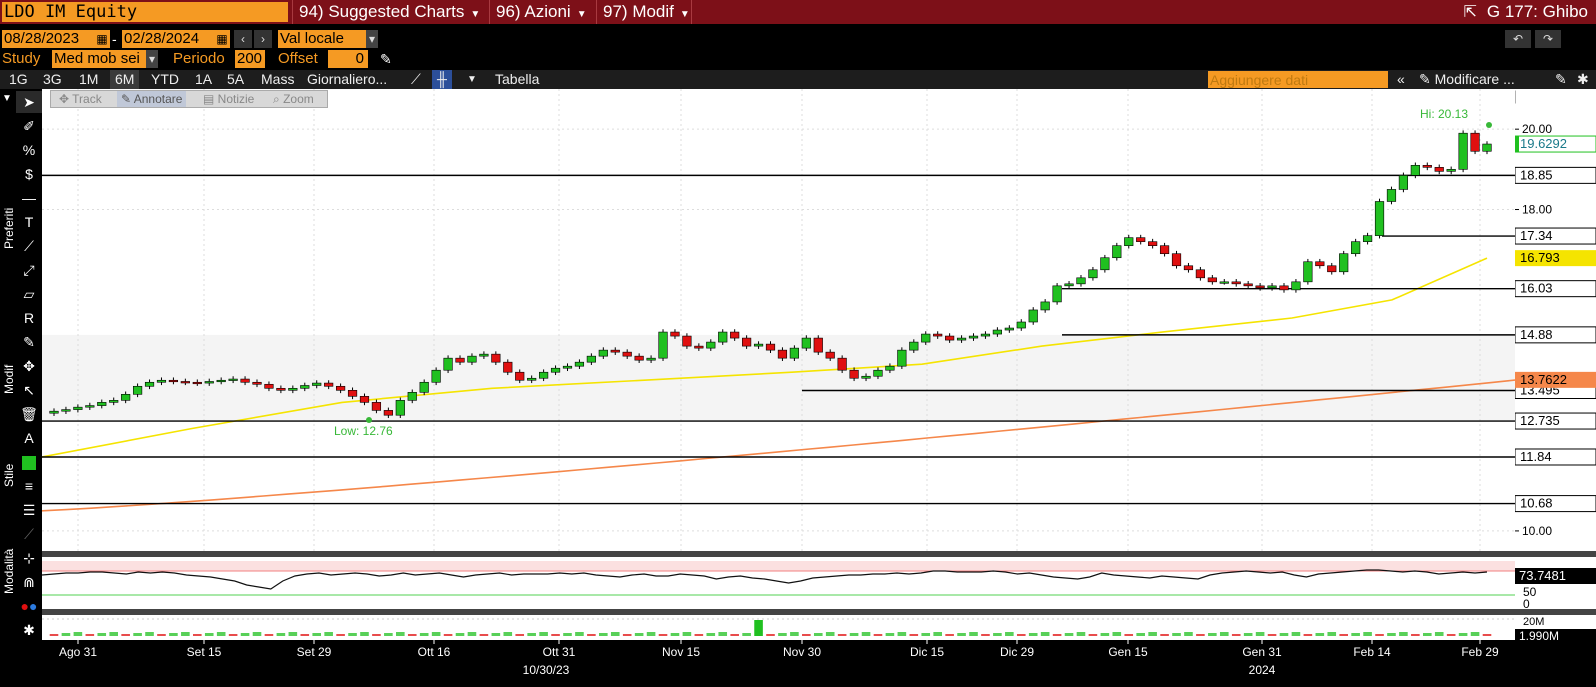  What do you see at coordinates (1525, 12) in the screenshot?
I see `window-title: ⇱ G 177: Ghibo` at bounding box center [1525, 12].